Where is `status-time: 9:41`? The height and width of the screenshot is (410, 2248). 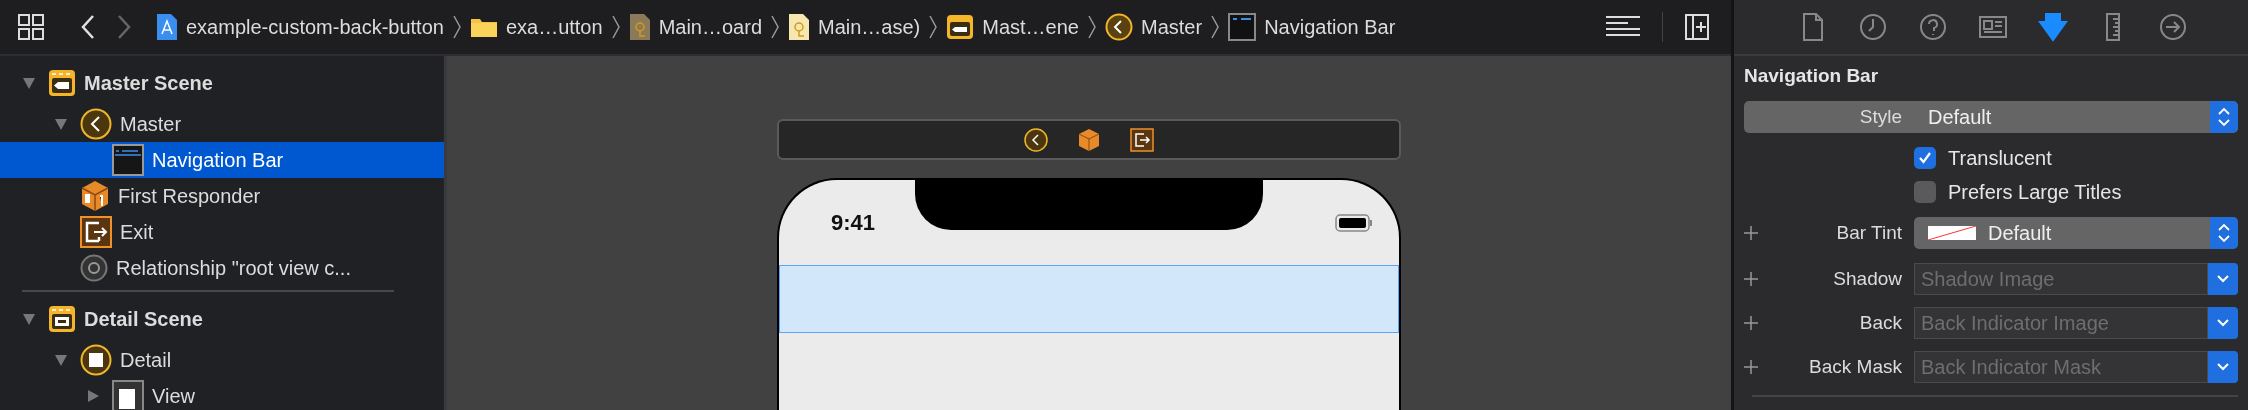 status-time: 9:41 is located at coordinates (853, 223).